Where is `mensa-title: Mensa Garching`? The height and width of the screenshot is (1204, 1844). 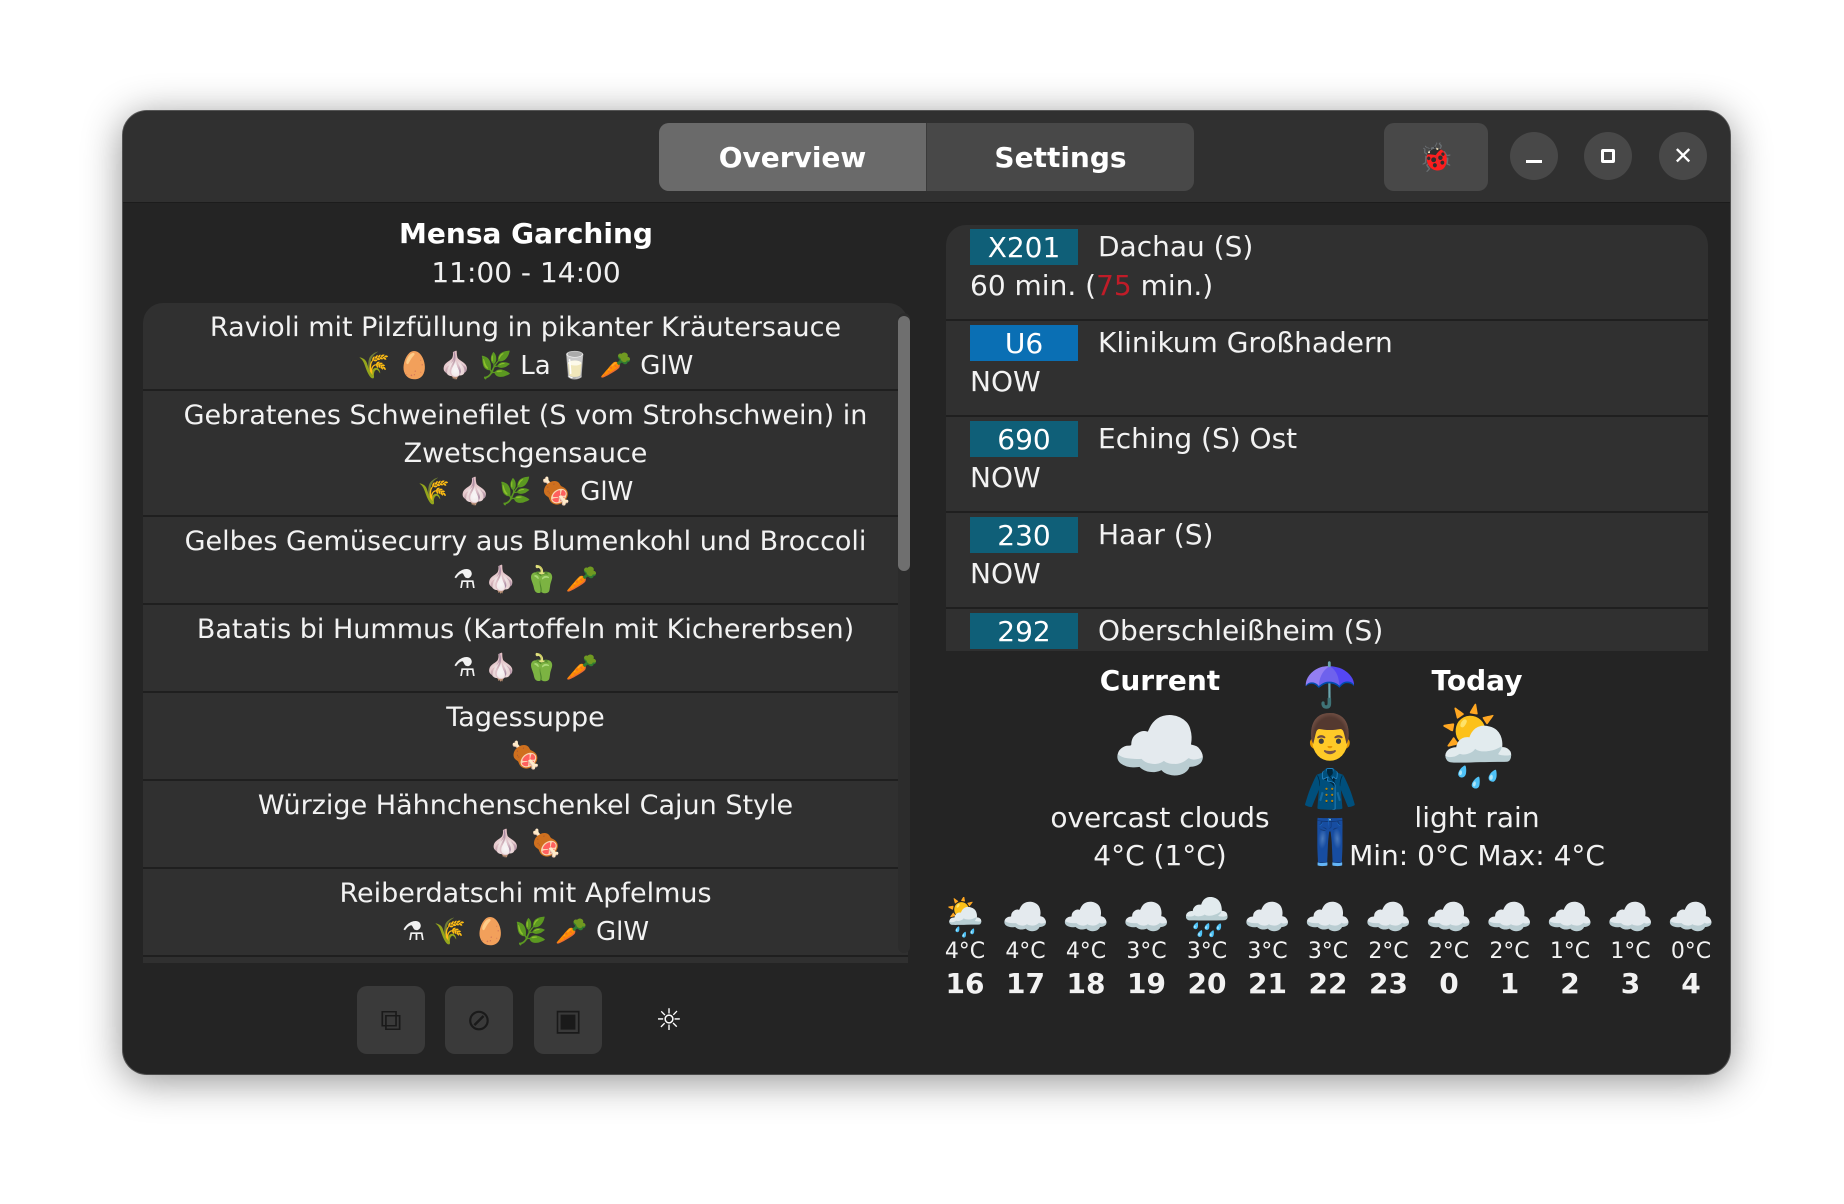 mensa-title: Mensa Garching is located at coordinates (526, 233).